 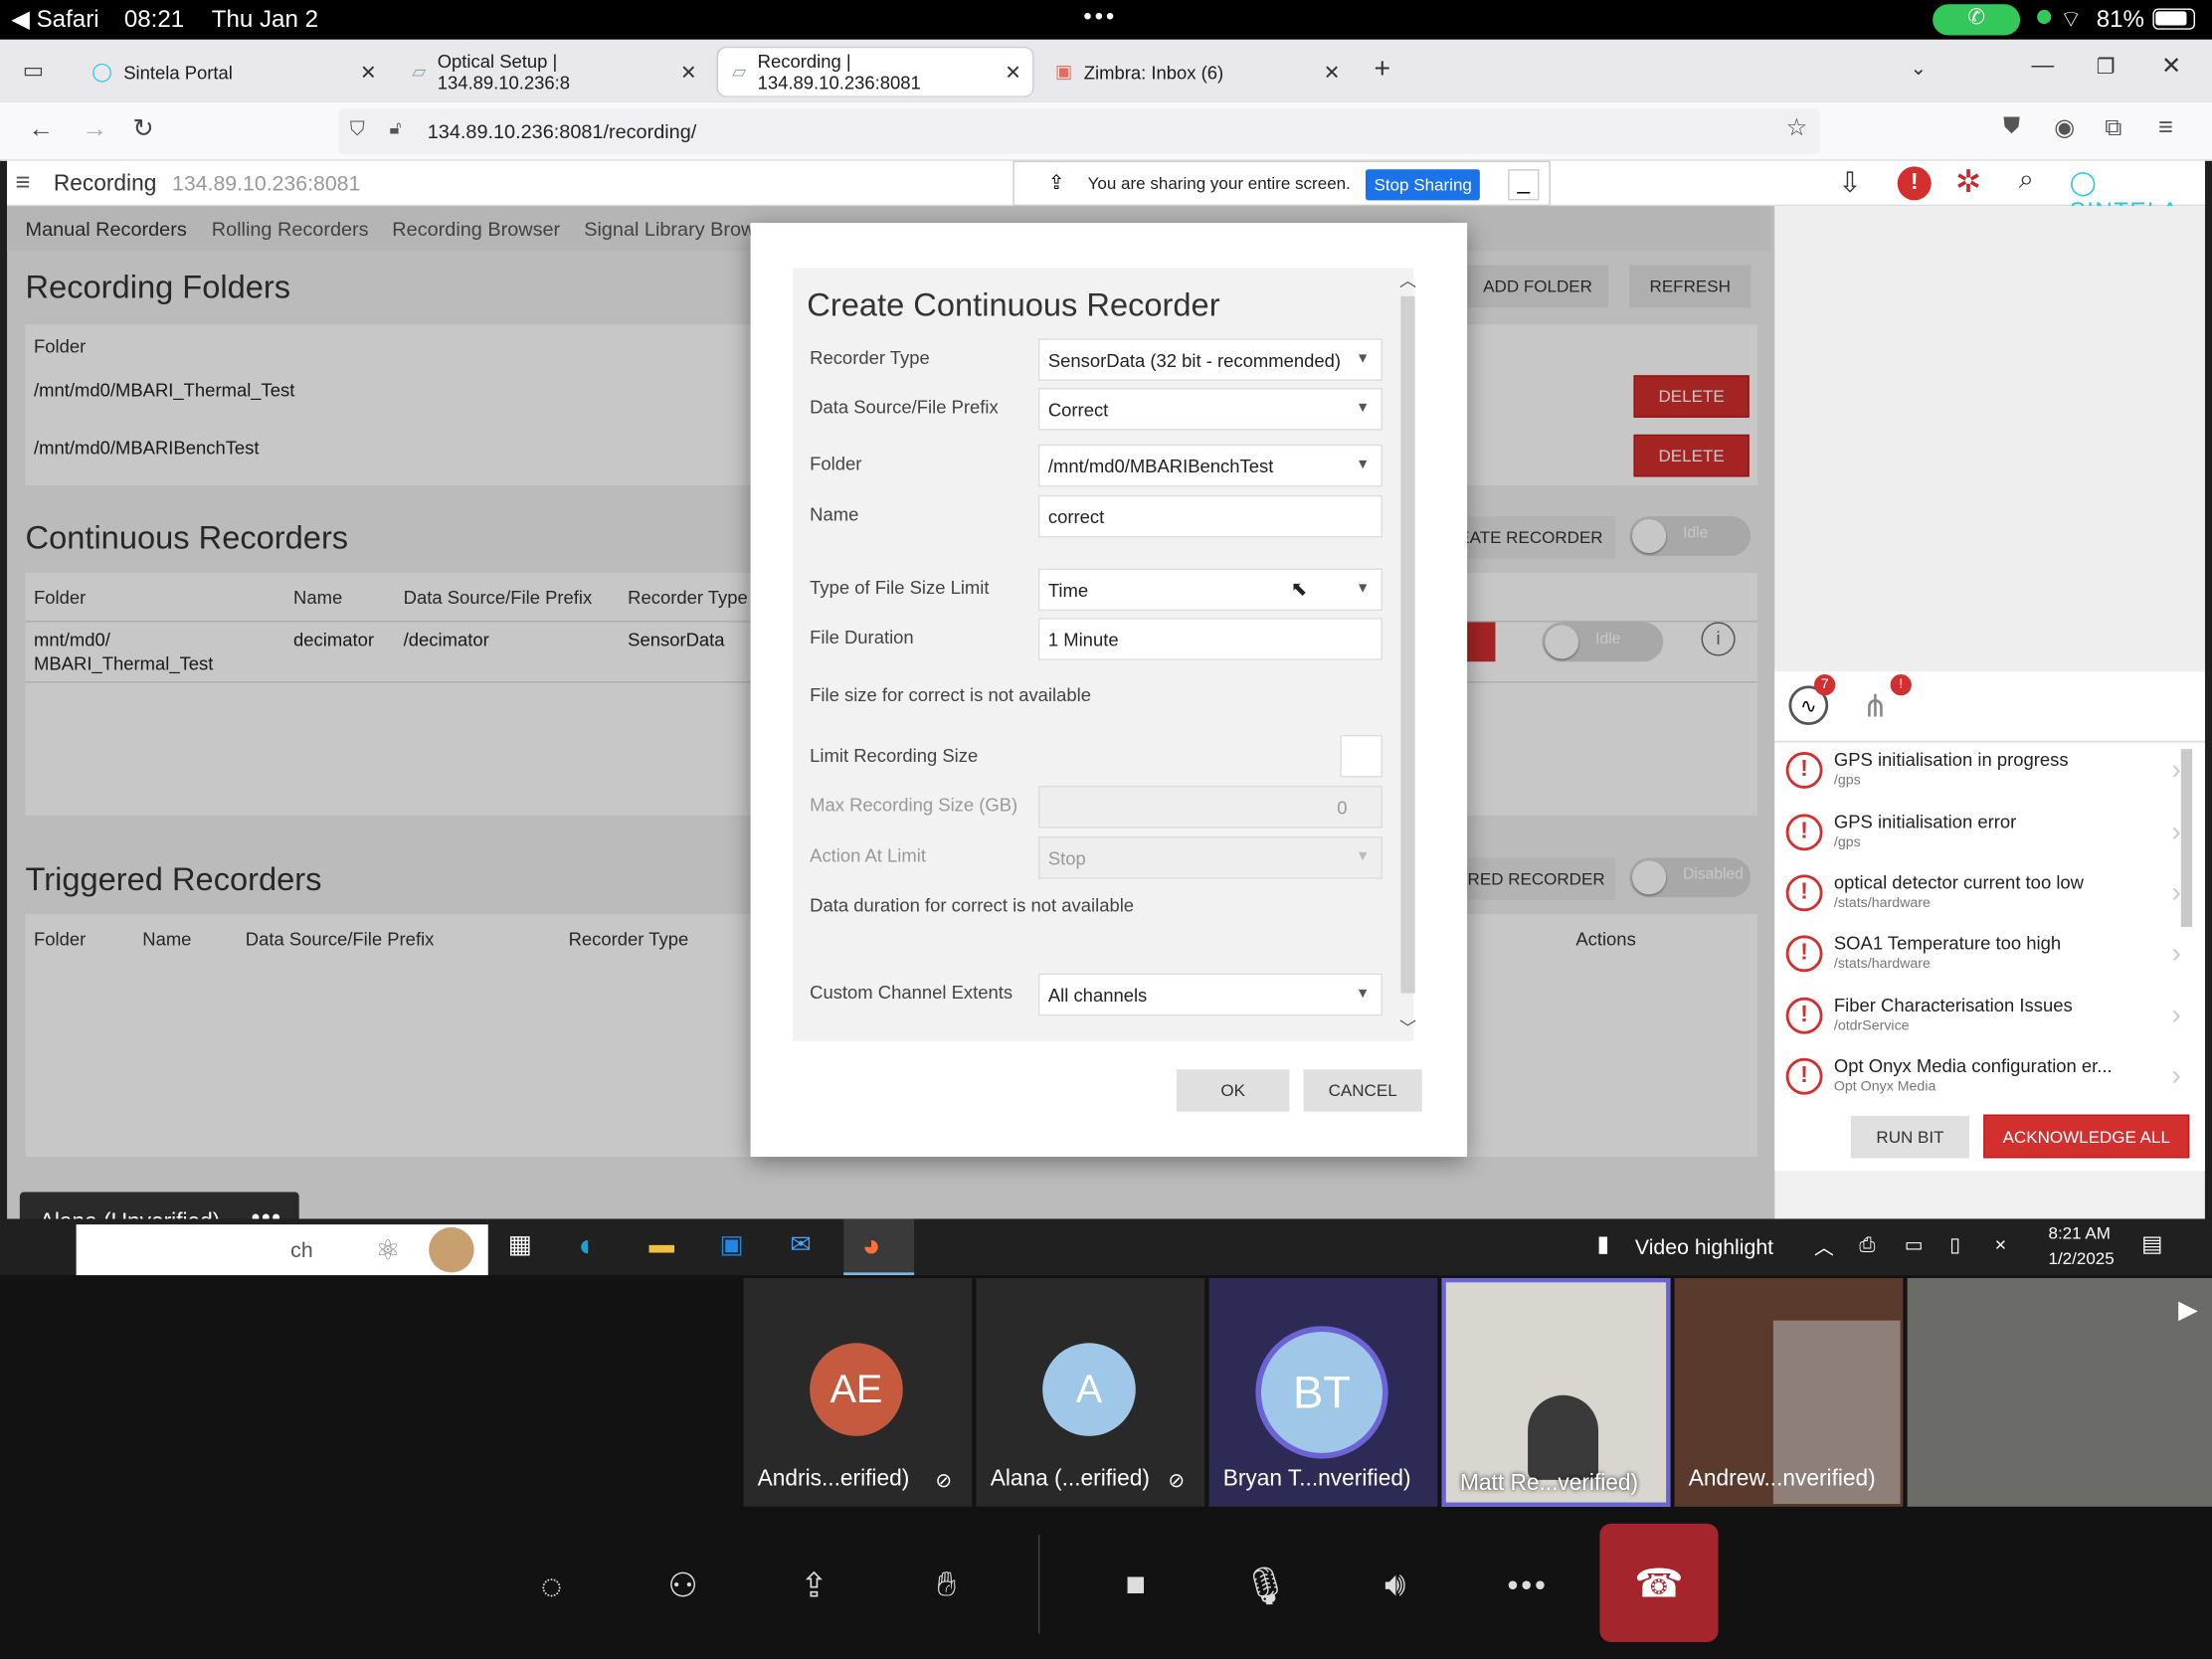 What do you see at coordinates (1079, 131) in the screenshot?
I see `url-field: ⛉ 🔓︎ 134.89.10.236:8081/recording/ ☆` at bounding box center [1079, 131].